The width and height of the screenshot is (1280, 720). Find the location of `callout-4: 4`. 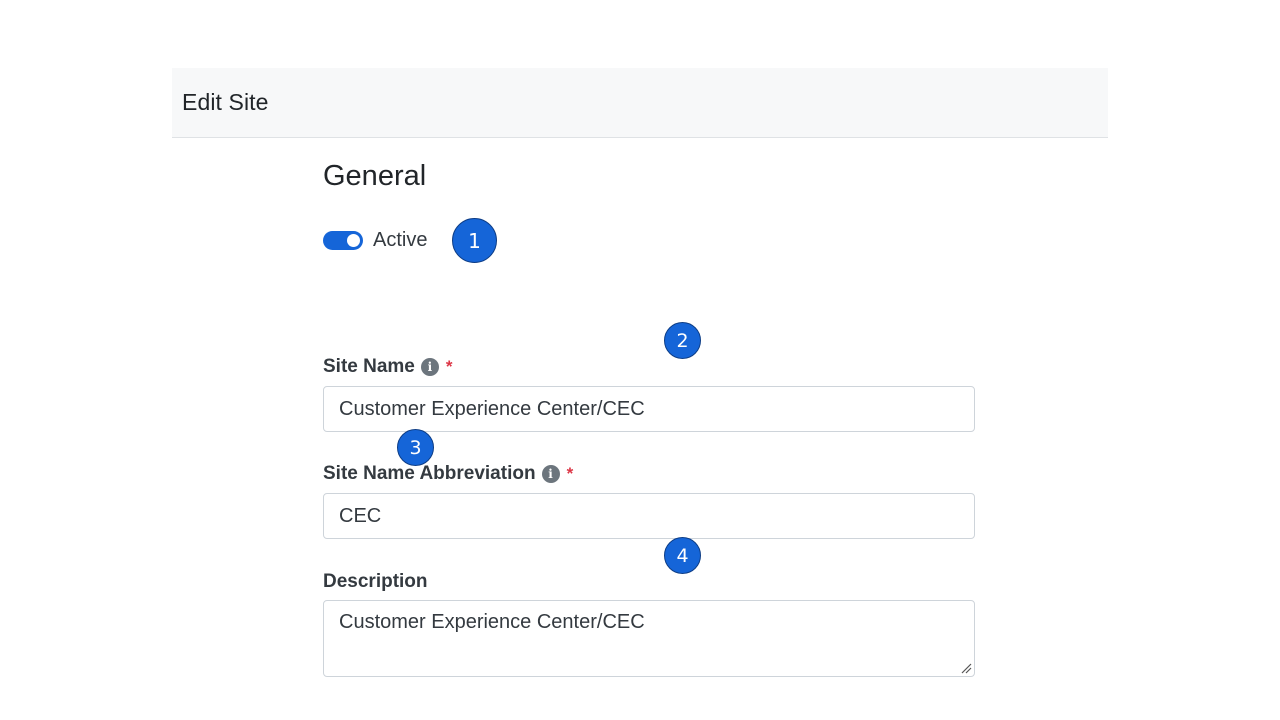

callout-4: 4 is located at coordinates (682, 555).